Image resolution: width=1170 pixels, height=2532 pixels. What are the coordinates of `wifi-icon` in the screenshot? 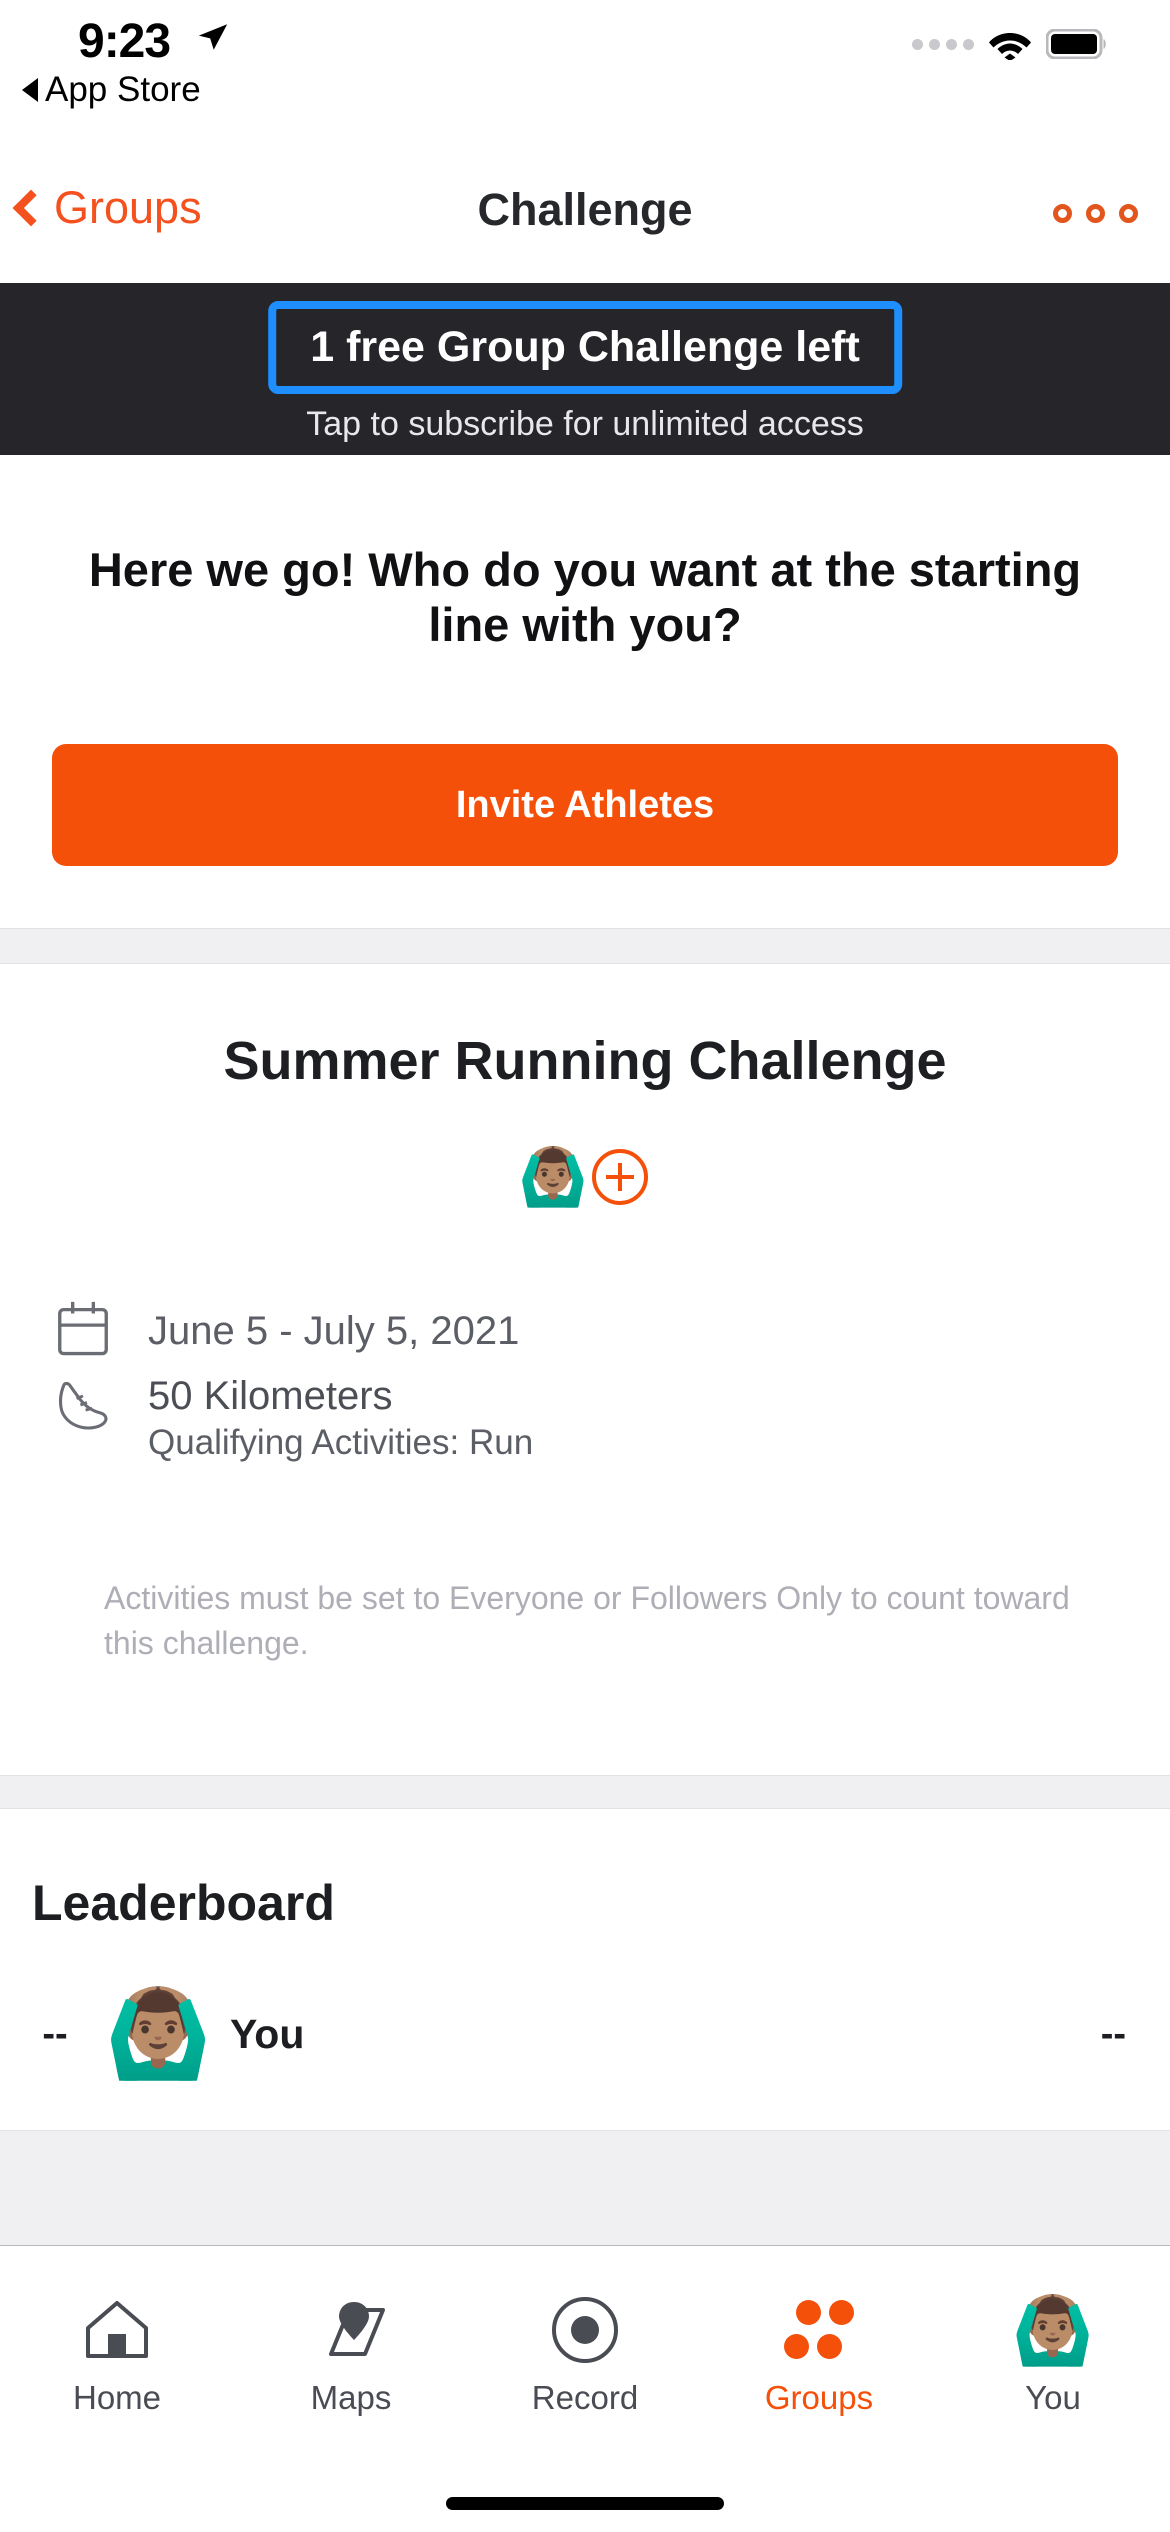 It's located at (1010, 46).